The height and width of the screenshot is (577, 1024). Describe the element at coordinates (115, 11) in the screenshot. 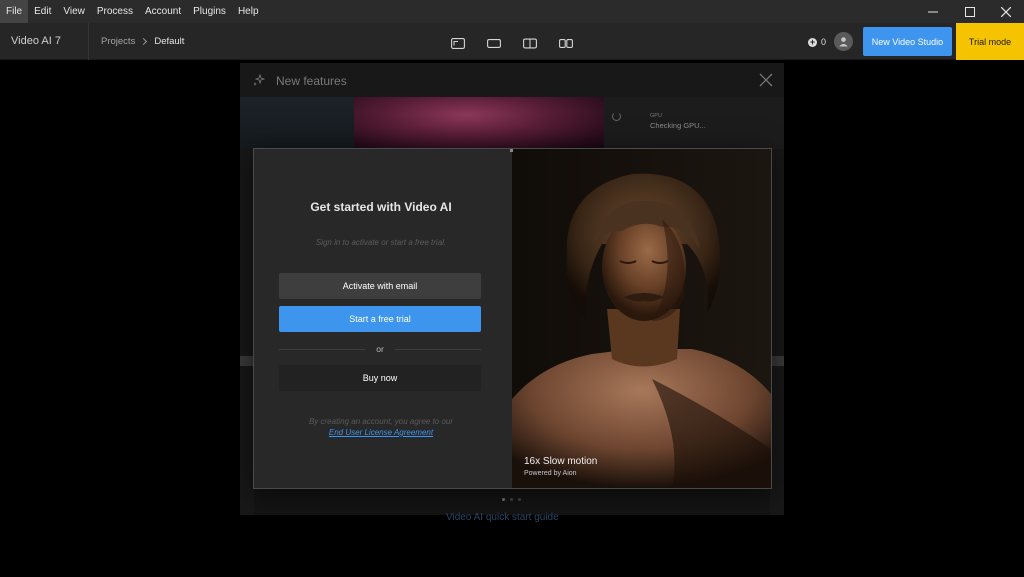

I see `menu-process: Process` at that location.